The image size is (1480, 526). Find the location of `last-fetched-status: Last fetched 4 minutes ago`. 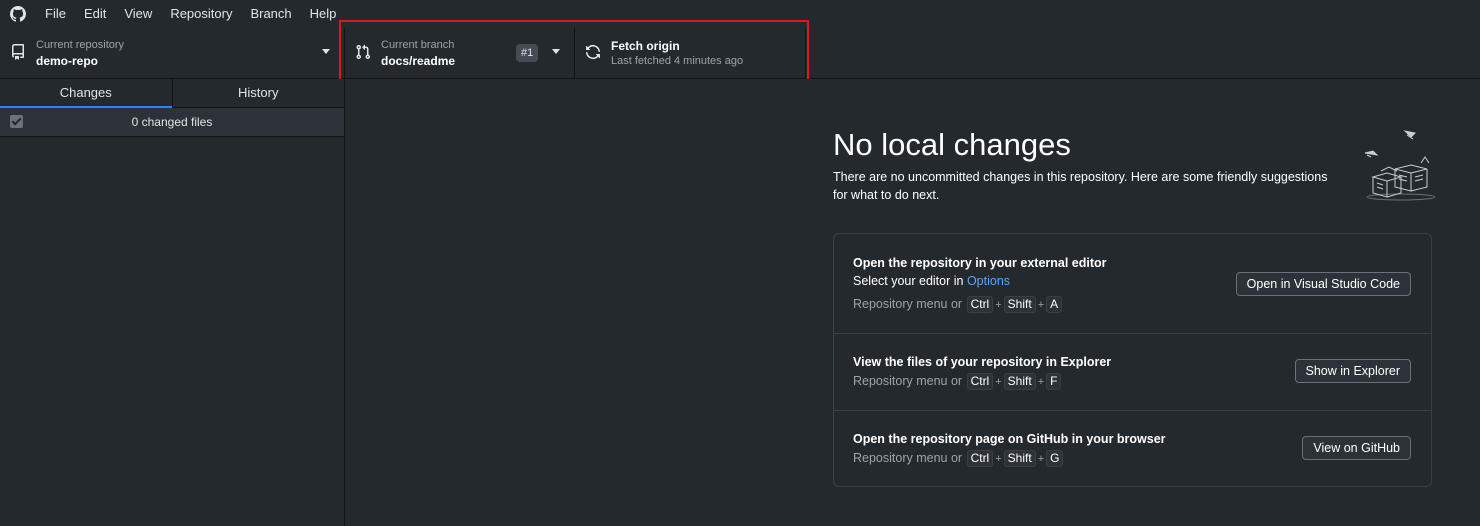

last-fetched-status: Last fetched 4 minutes ago is located at coordinates (677, 61).